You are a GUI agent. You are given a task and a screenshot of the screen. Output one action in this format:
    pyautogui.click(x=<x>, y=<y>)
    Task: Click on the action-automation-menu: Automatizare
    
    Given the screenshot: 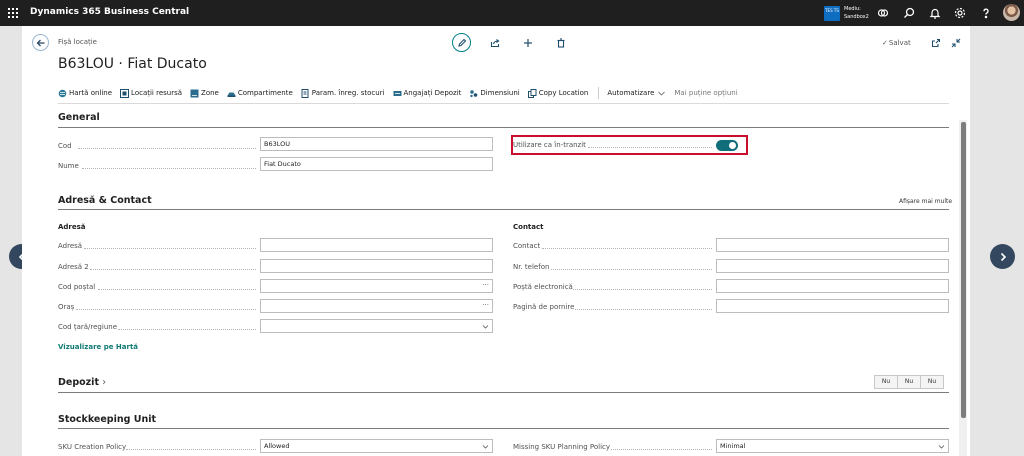 What is the action you would take?
    pyautogui.click(x=636, y=93)
    